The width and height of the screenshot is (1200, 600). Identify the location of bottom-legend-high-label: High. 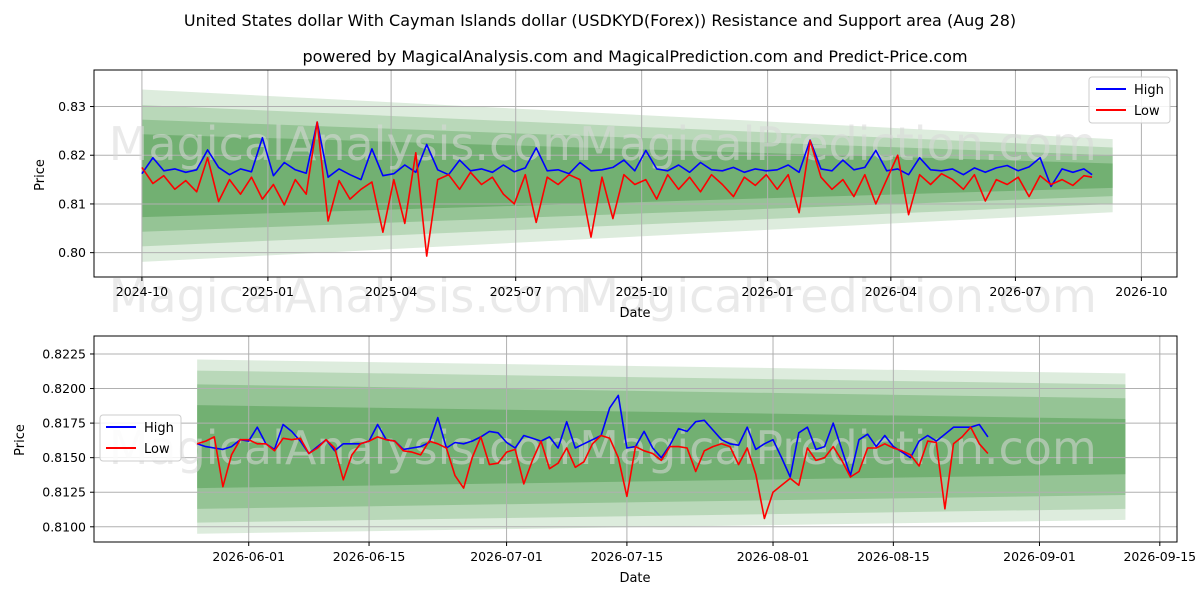
(159, 428).